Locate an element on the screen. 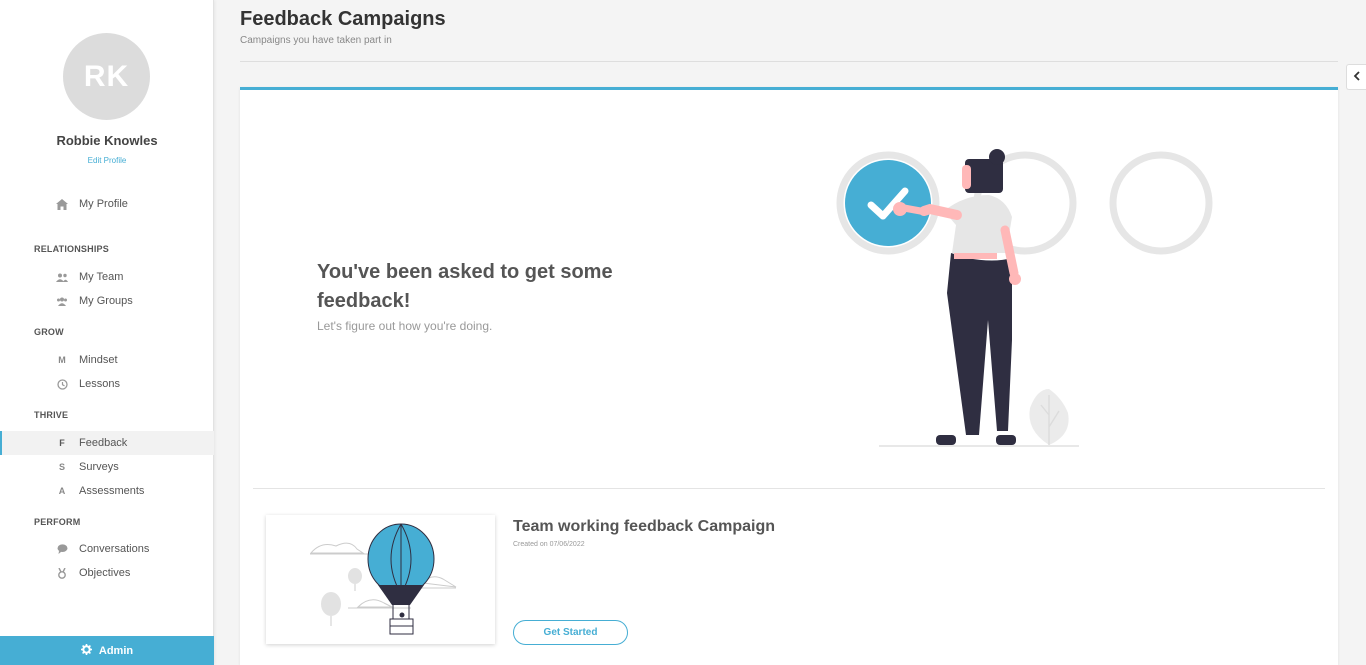 This screenshot has width=1366, height=665. section-perform: PERFORM is located at coordinates (57, 522).